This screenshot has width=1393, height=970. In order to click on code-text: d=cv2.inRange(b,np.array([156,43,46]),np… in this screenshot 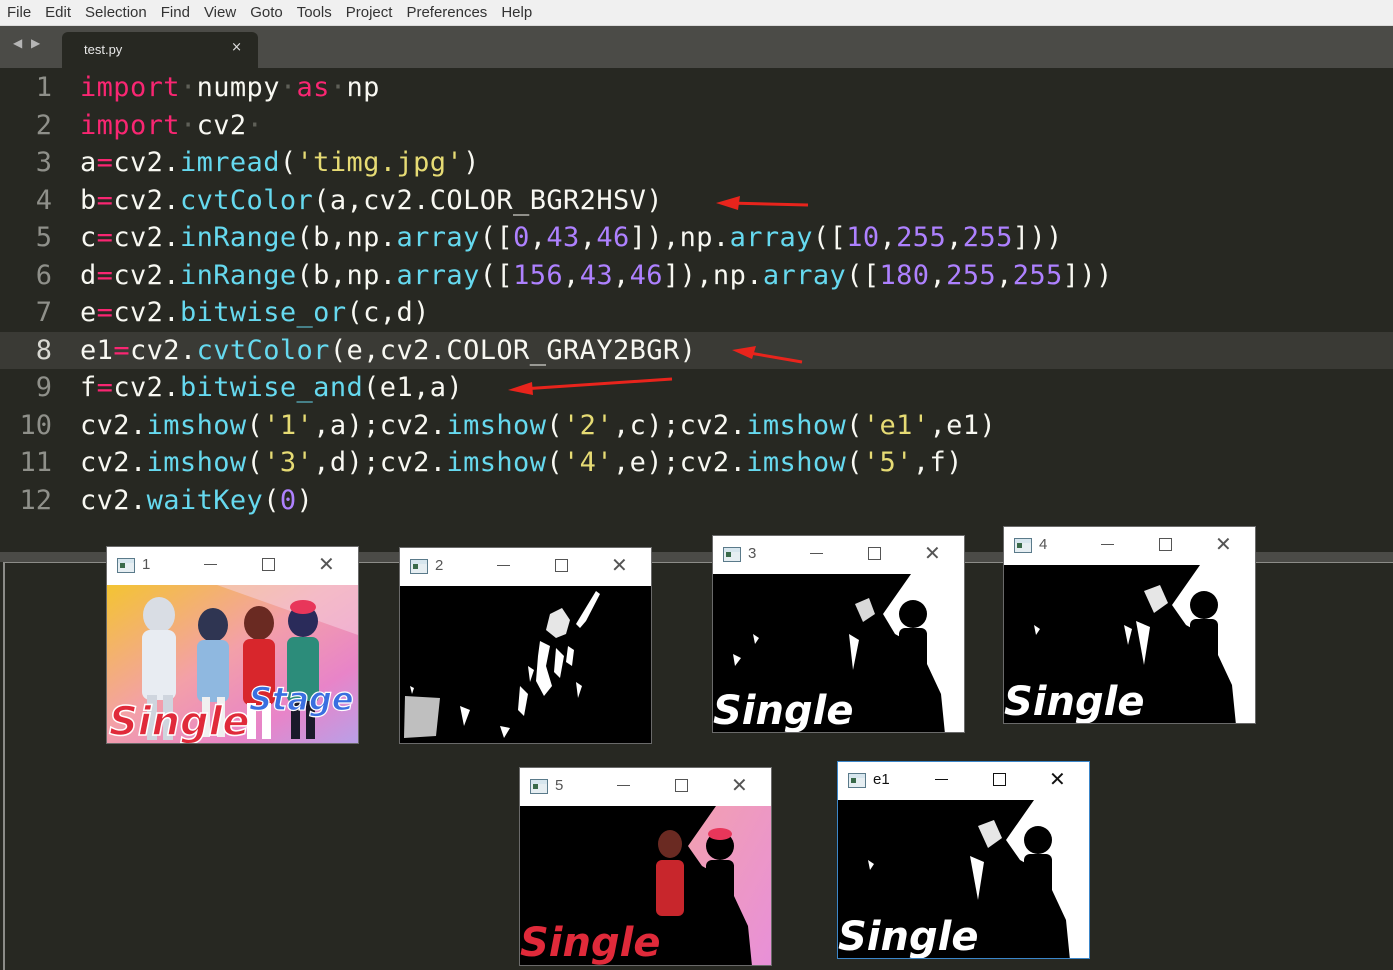, I will do `click(596, 275)`.